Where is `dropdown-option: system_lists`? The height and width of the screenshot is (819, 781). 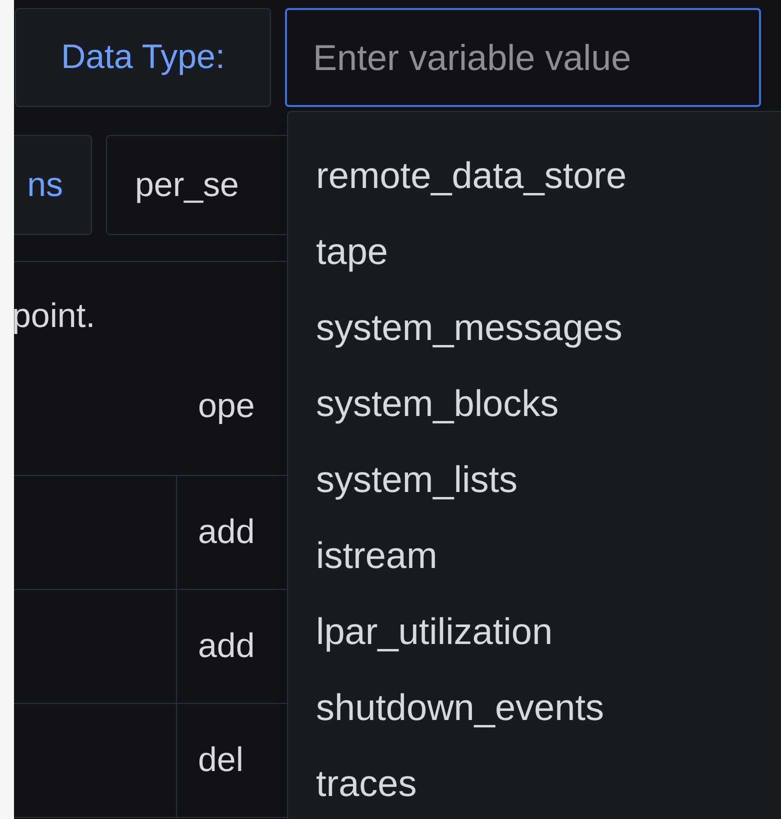
dropdown-option: system_lists is located at coordinates (403, 480).